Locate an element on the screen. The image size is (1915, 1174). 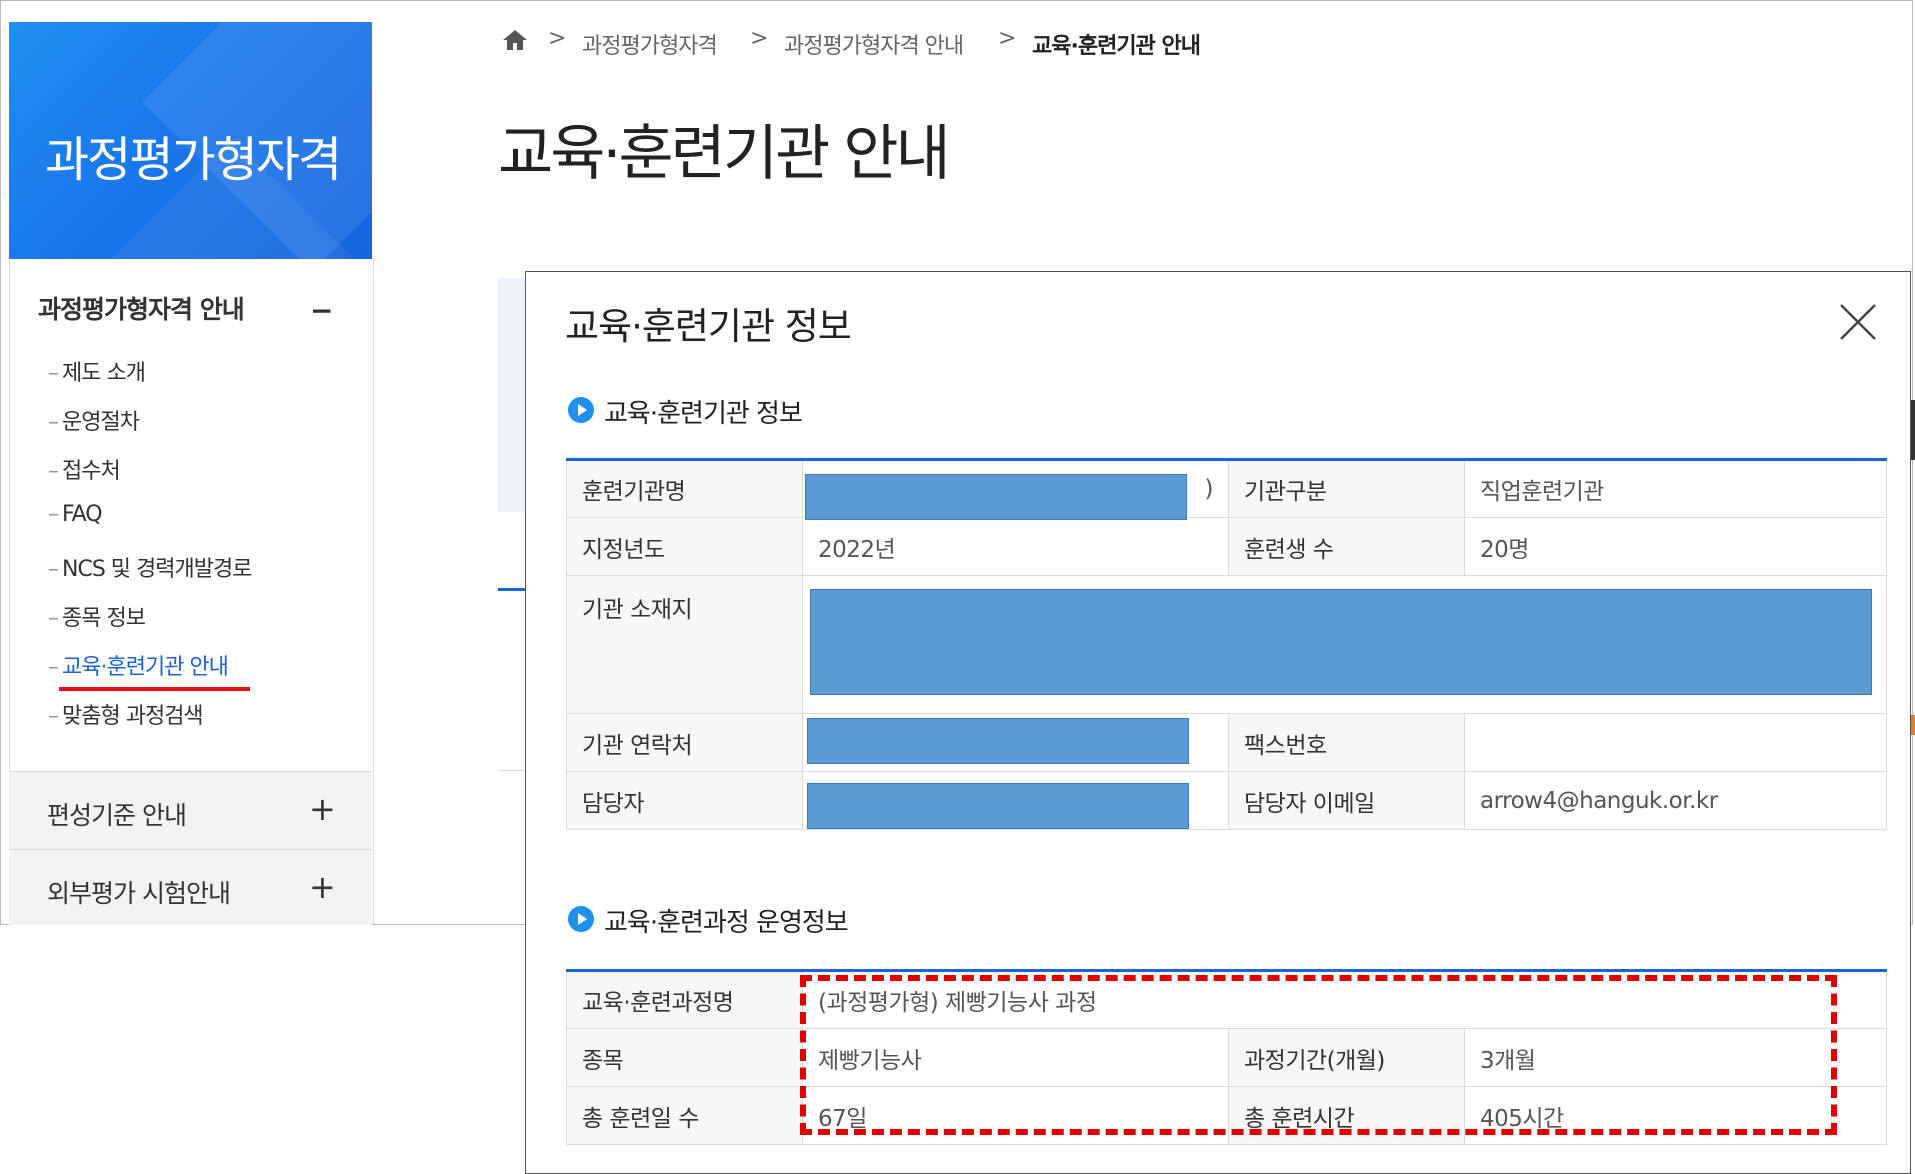
table-header-cell: 훈련기관명 is located at coordinates (684, 488).